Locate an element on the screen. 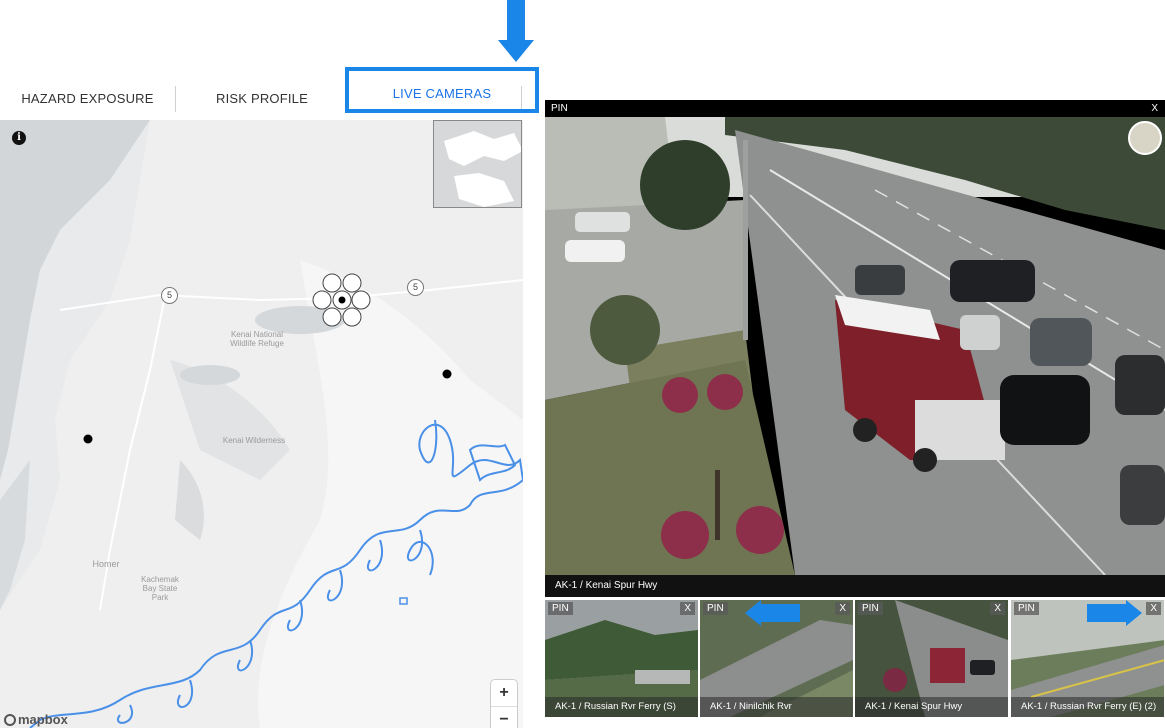  zoom-out-button: − is located at coordinates (504, 717).